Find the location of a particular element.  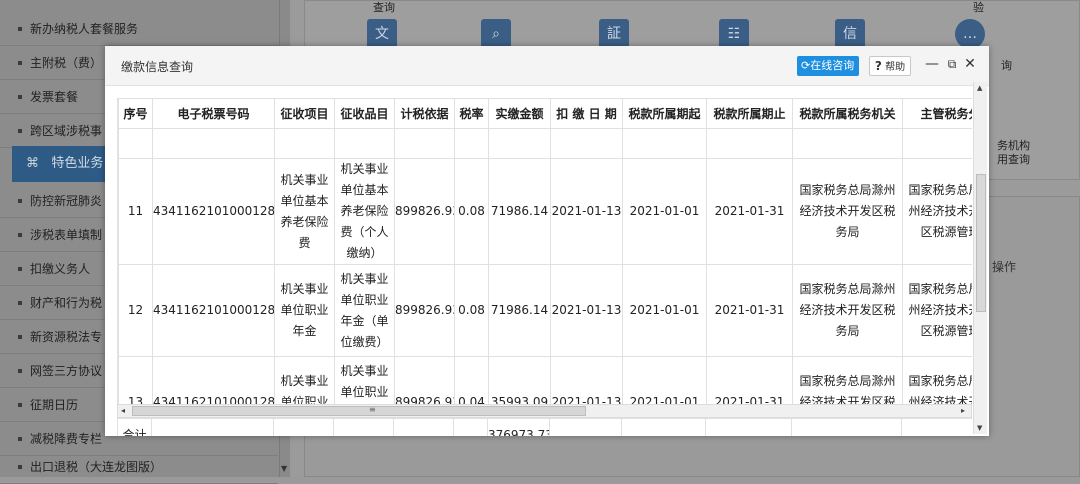

sidebar-item: 新办纳税人套餐服务 is located at coordinates (139, 29).